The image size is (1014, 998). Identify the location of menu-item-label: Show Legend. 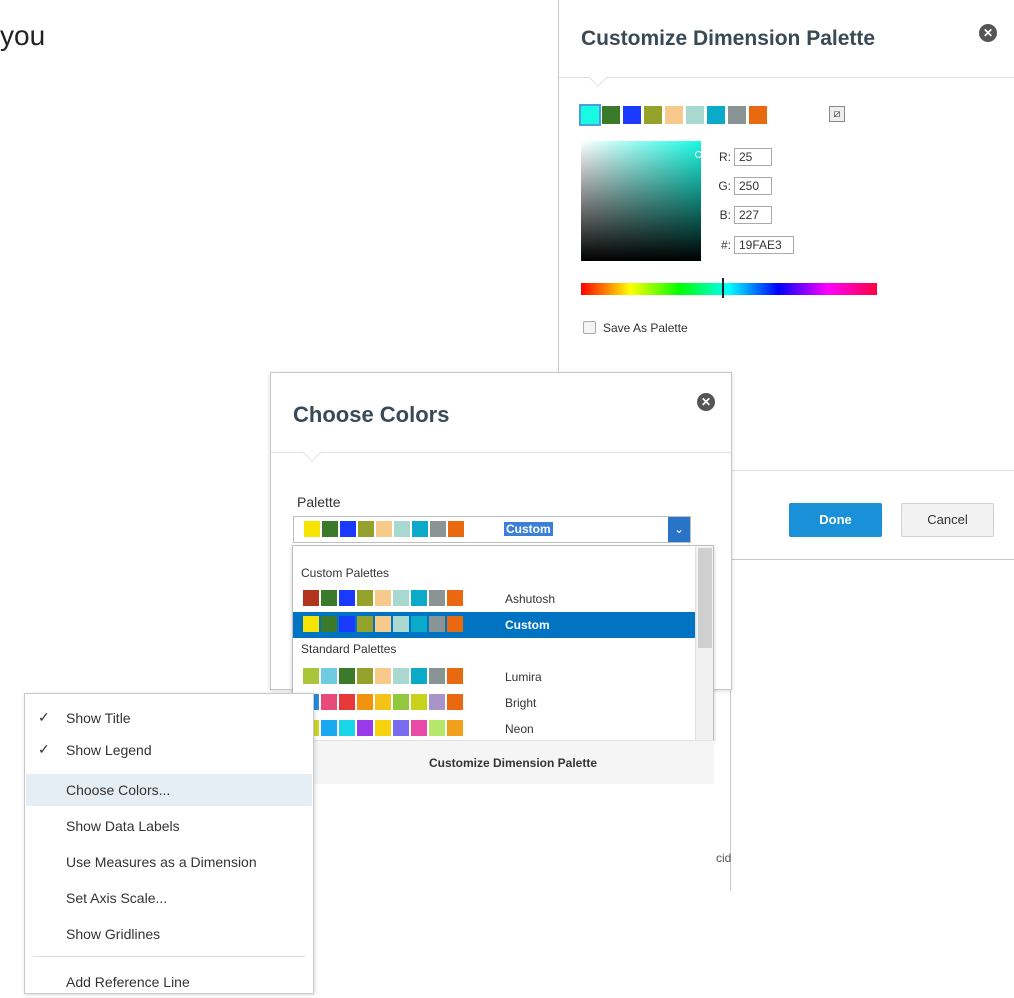
(109, 750).